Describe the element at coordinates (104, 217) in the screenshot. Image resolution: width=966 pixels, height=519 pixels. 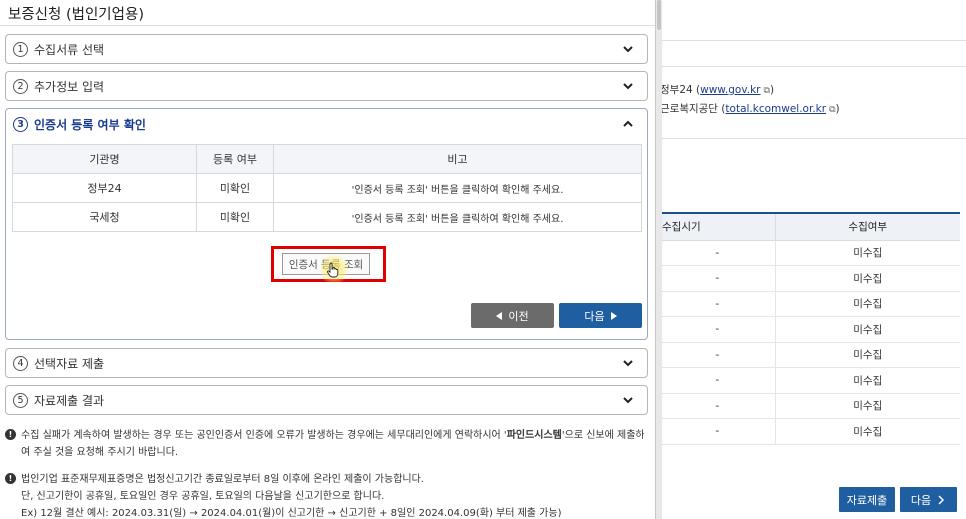
I see `institution-cell: 국세청` at that location.